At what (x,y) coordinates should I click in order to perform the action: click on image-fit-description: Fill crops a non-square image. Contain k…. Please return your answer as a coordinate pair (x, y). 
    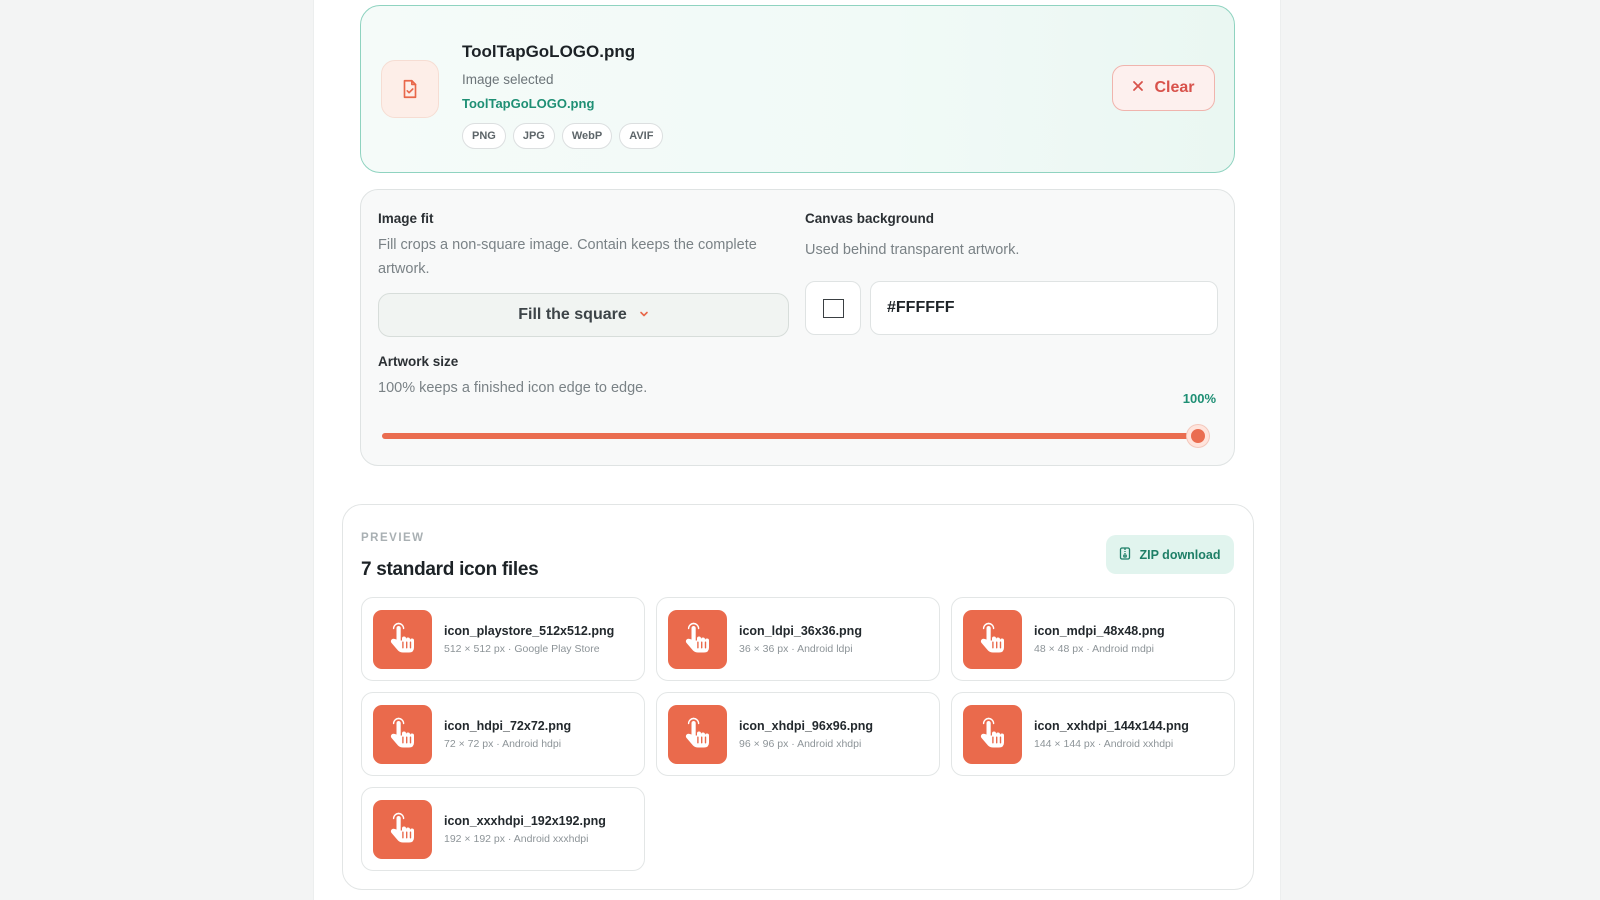
    Looking at the image, I should click on (567, 257).